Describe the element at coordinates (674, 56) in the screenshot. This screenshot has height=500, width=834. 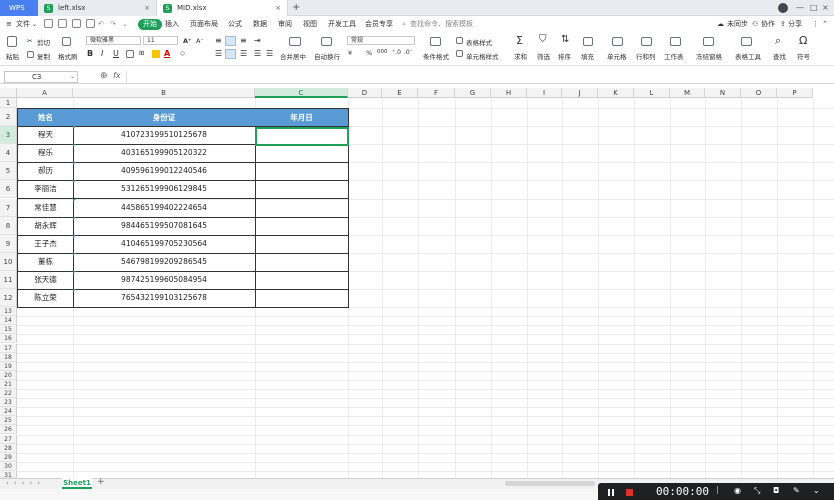
I see `worksheet-button: 工作表` at that location.